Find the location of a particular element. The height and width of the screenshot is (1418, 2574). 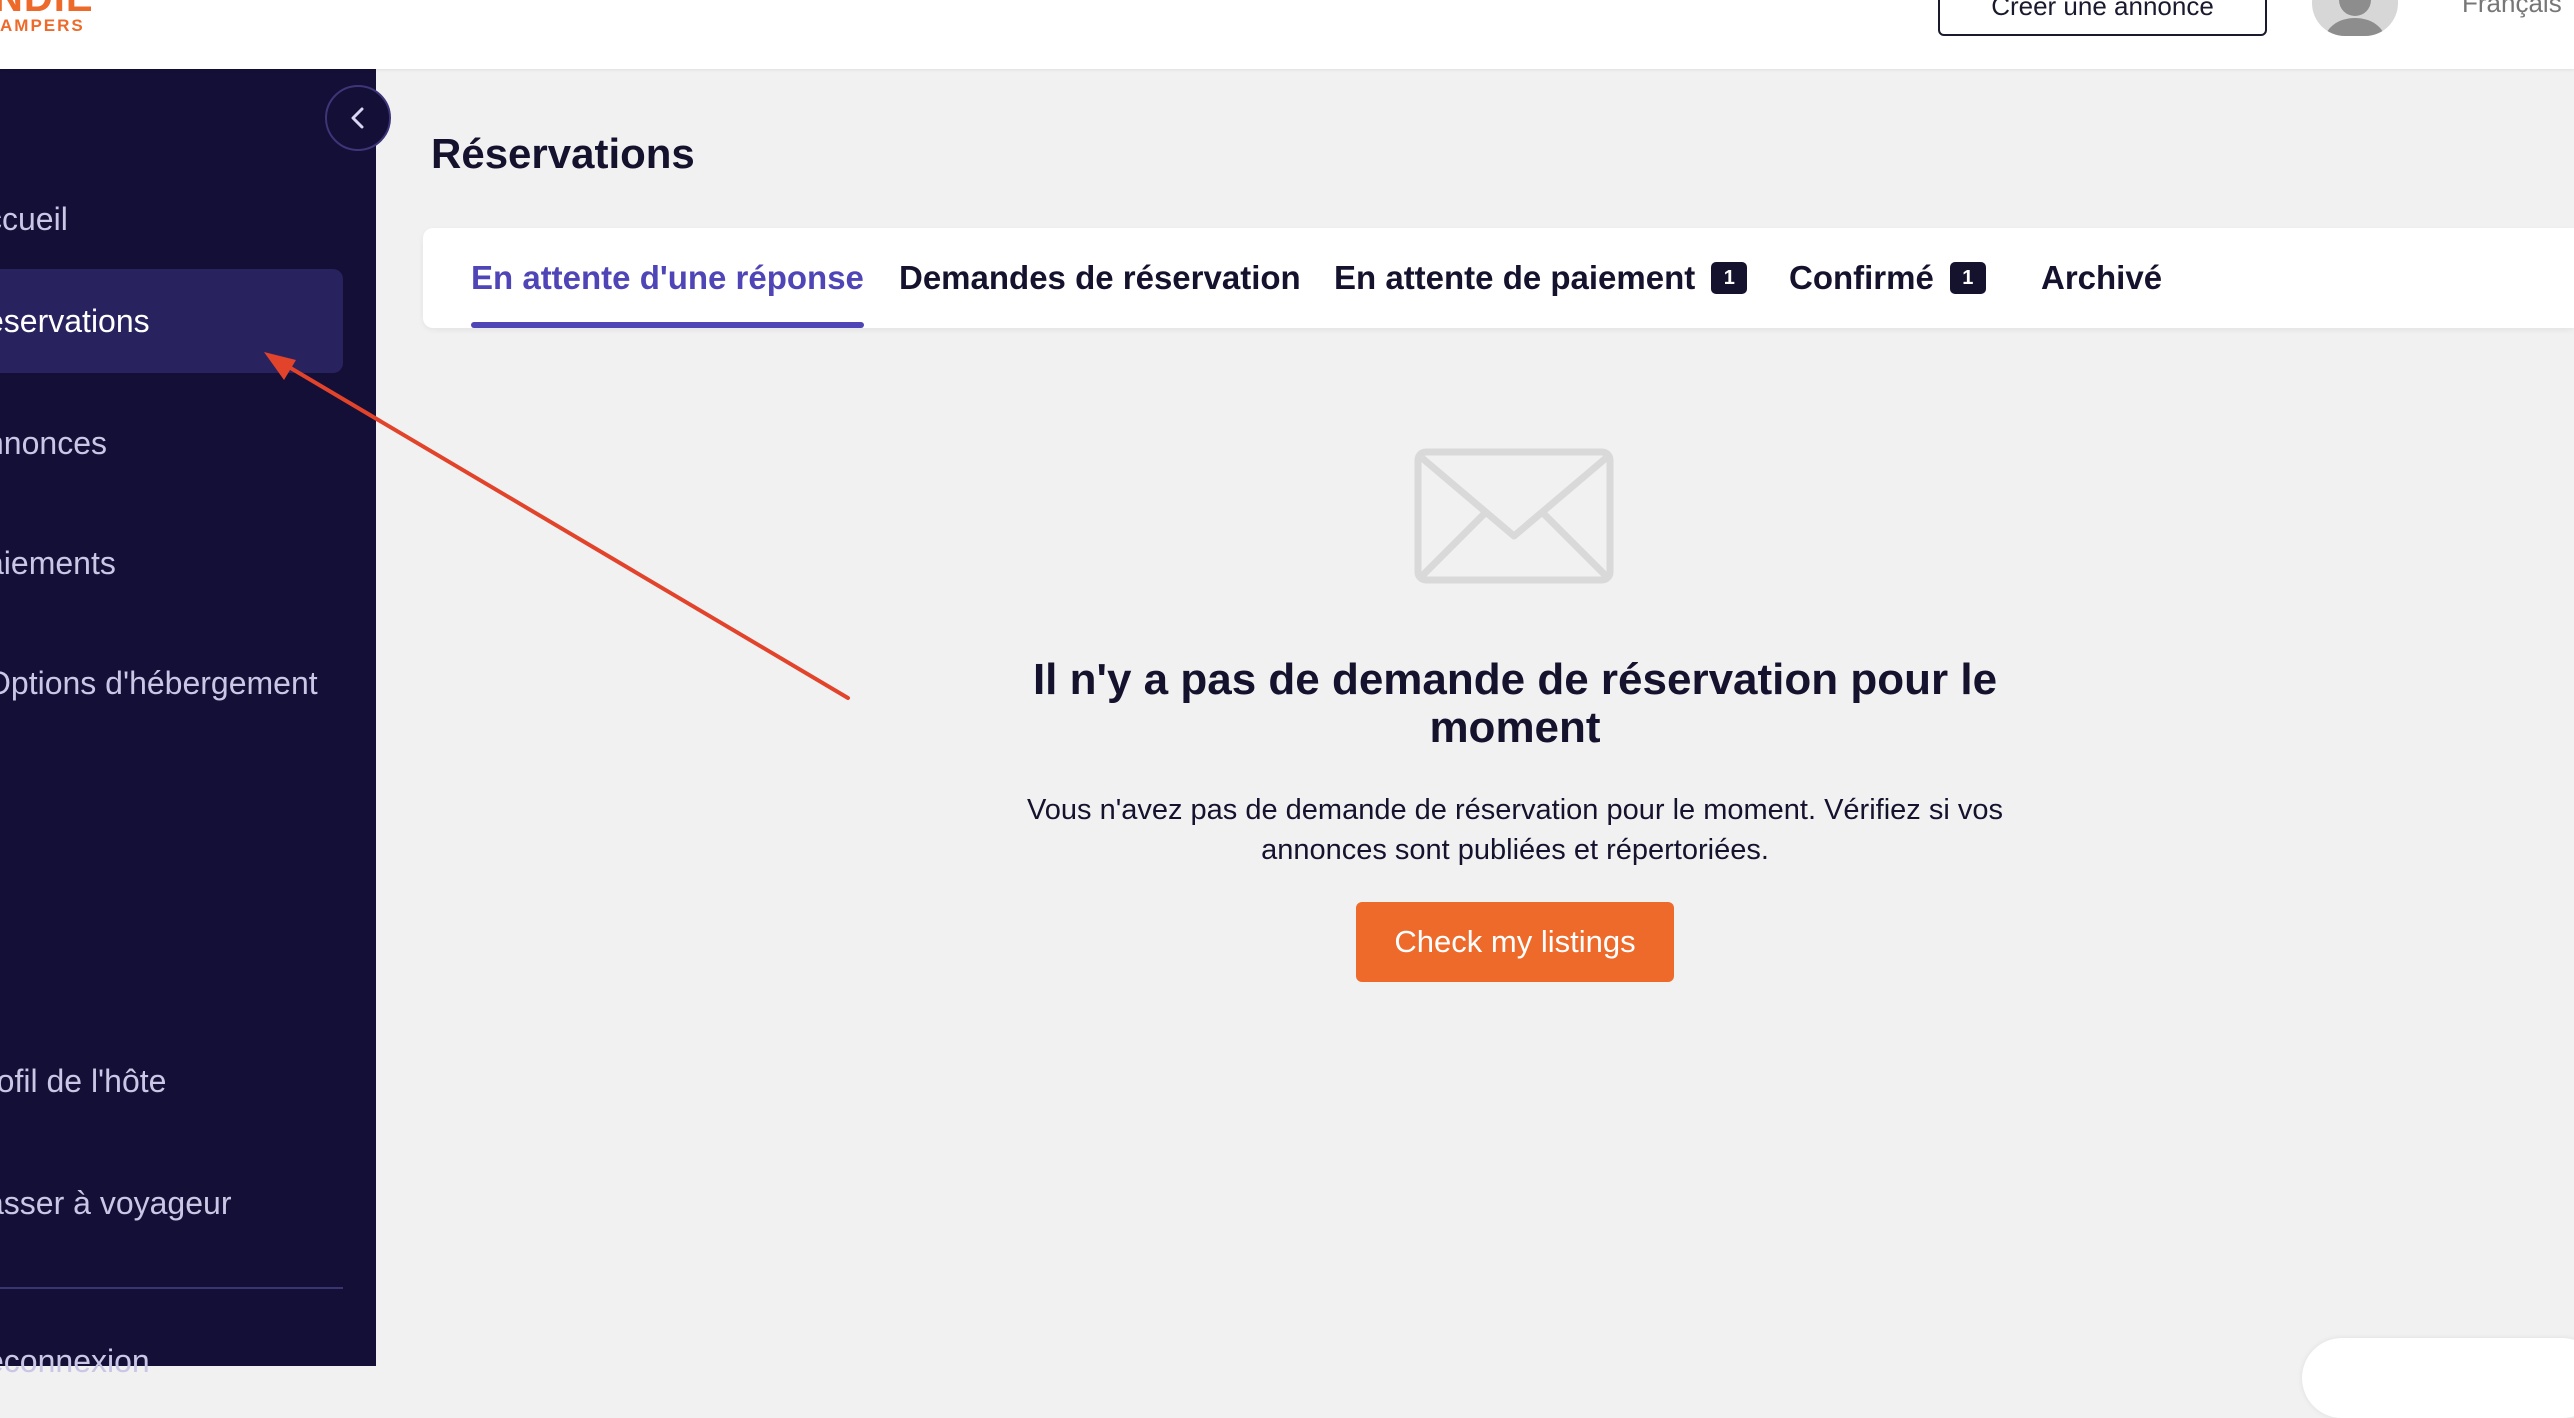

chat-widget is located at coordinates (2438, 1378).